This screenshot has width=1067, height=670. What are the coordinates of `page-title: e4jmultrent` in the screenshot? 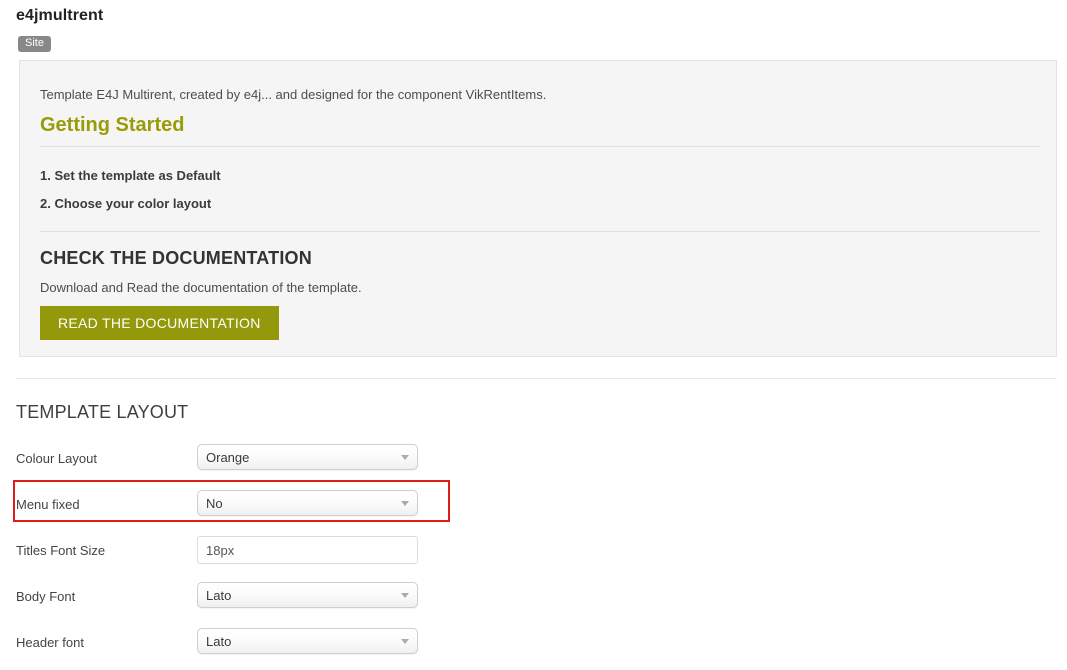 It's located at (60, 15).